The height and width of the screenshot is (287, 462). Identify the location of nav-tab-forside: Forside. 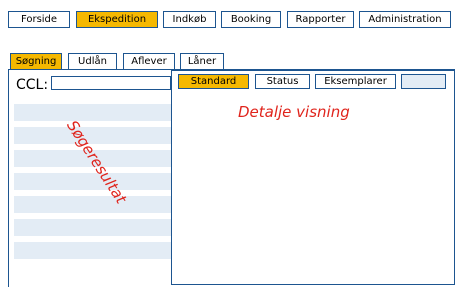
(39, 19).